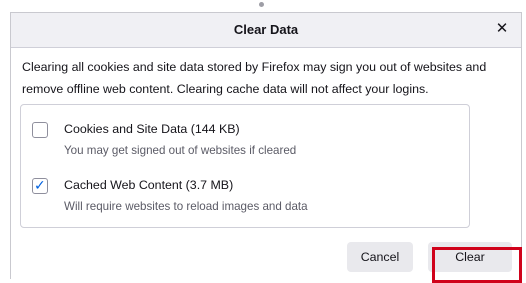 Image resolution: width=526 pixels, height=283 pixels. I want to click on close-icon: ✕, so click(502, 29).